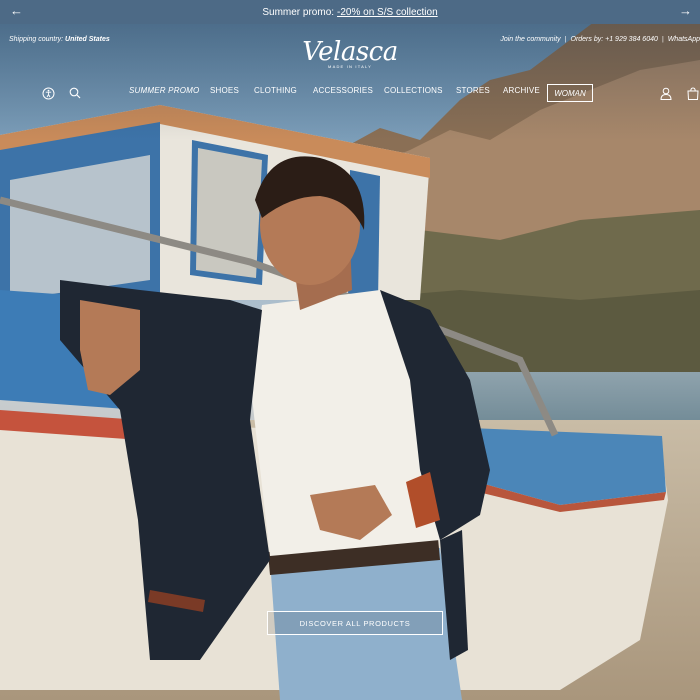  Describe the element at coordinates (684, 39) in the screenshot. I see `whatsapp-link: WhatsApp` at that location.